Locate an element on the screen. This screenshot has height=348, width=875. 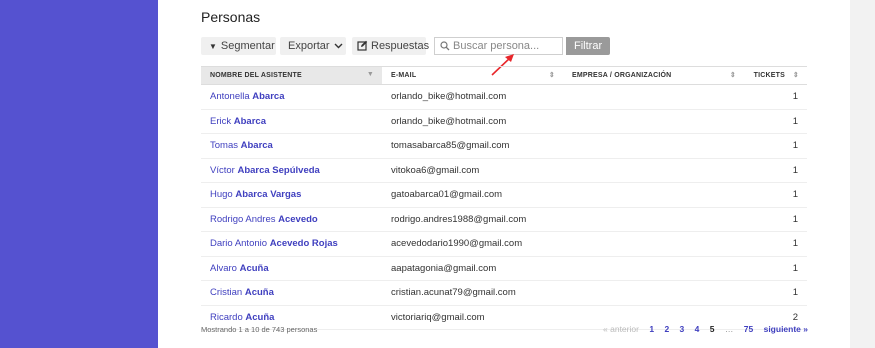
pagination-page: 4 is located at coordinates (697, 329).